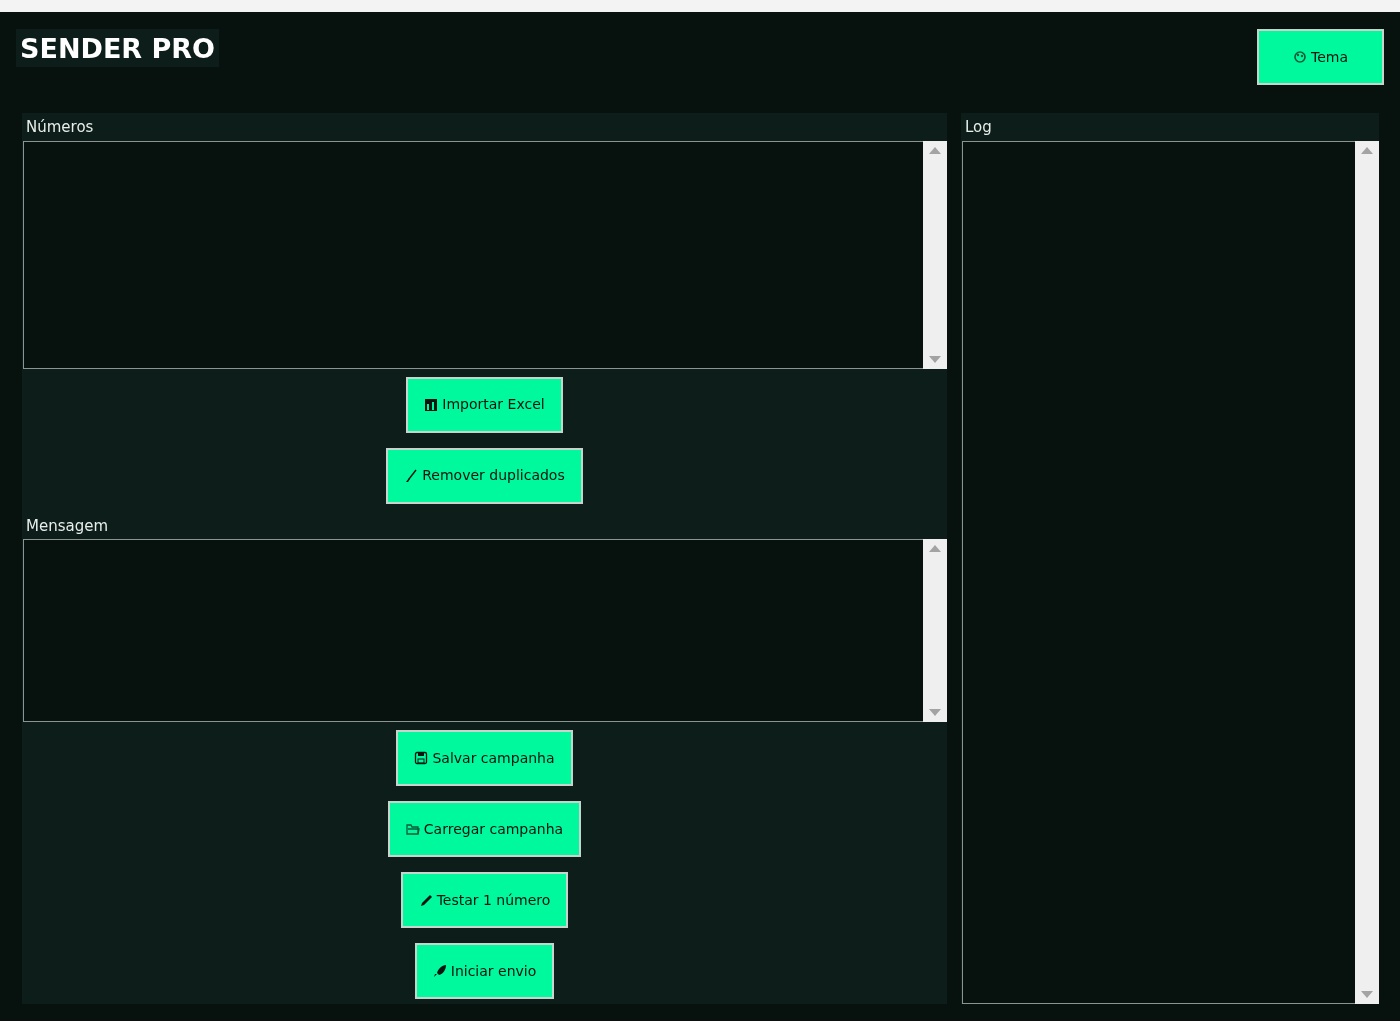 The width and height of the screenshot is (1400, 1021). Describe the element at coordinates (412, 829) in the screenshot. I see `folder-icon` at that location.